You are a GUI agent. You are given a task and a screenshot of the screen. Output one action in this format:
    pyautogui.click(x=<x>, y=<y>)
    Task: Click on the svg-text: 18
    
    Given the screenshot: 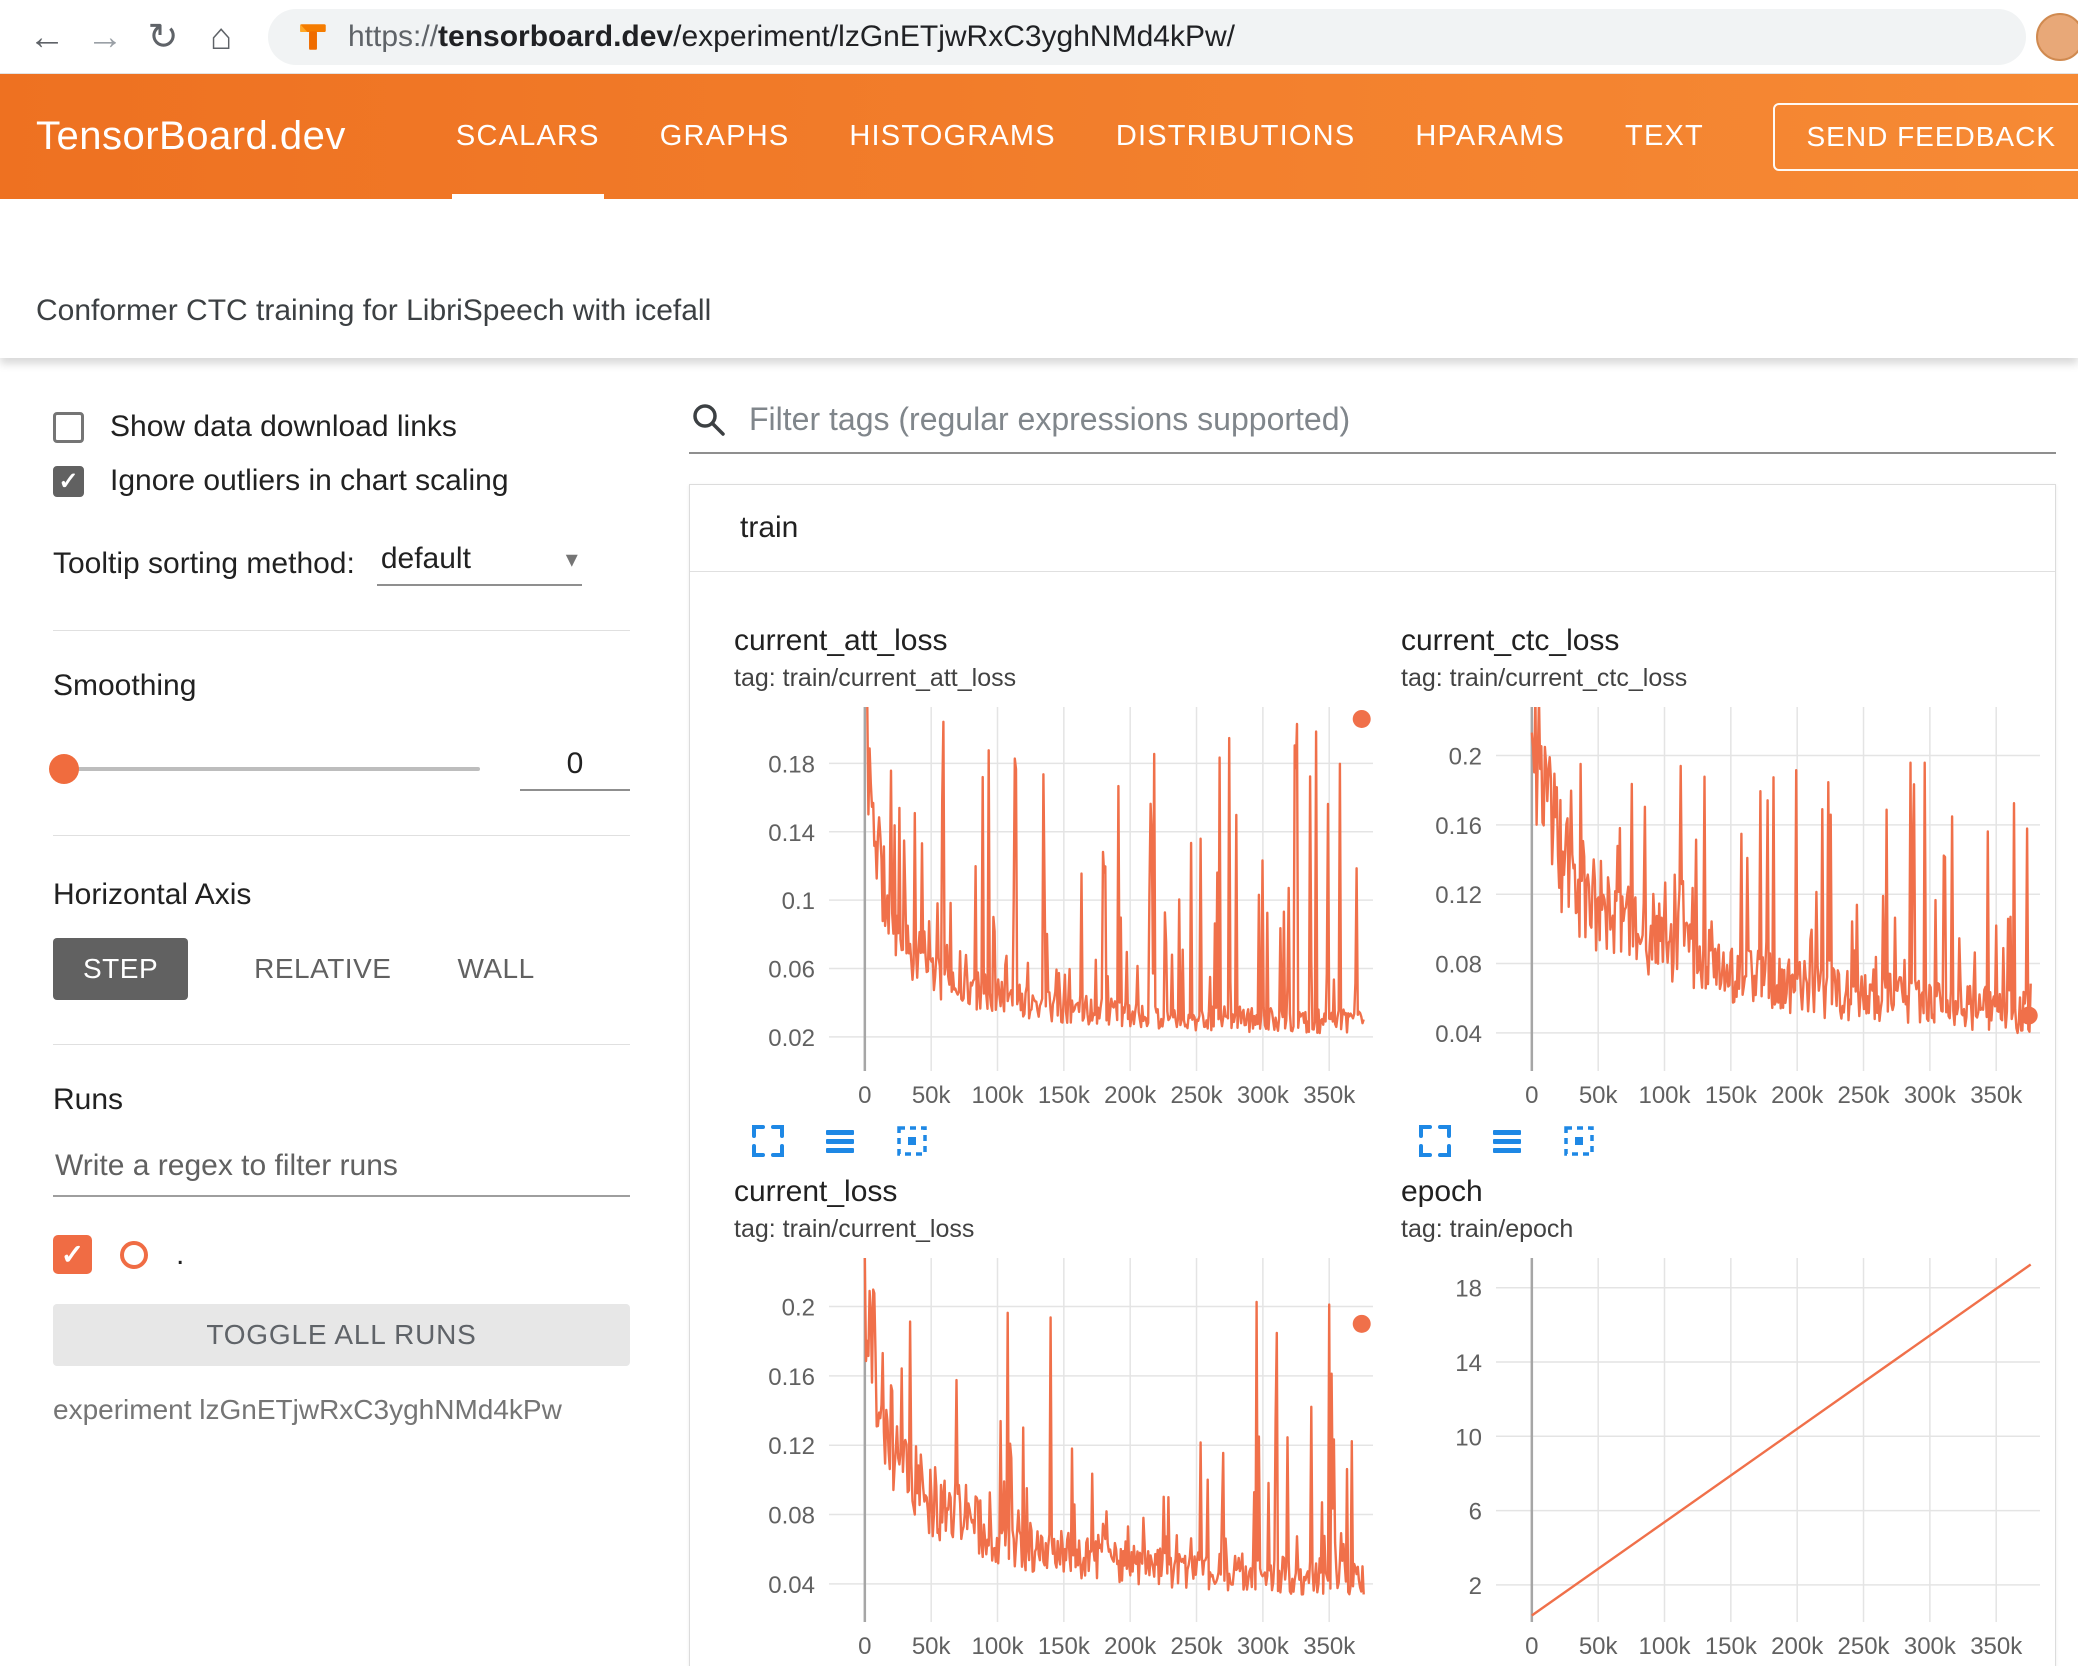 What is the action you would take?
    pyautogui.click(x=1468, y=1289)
    